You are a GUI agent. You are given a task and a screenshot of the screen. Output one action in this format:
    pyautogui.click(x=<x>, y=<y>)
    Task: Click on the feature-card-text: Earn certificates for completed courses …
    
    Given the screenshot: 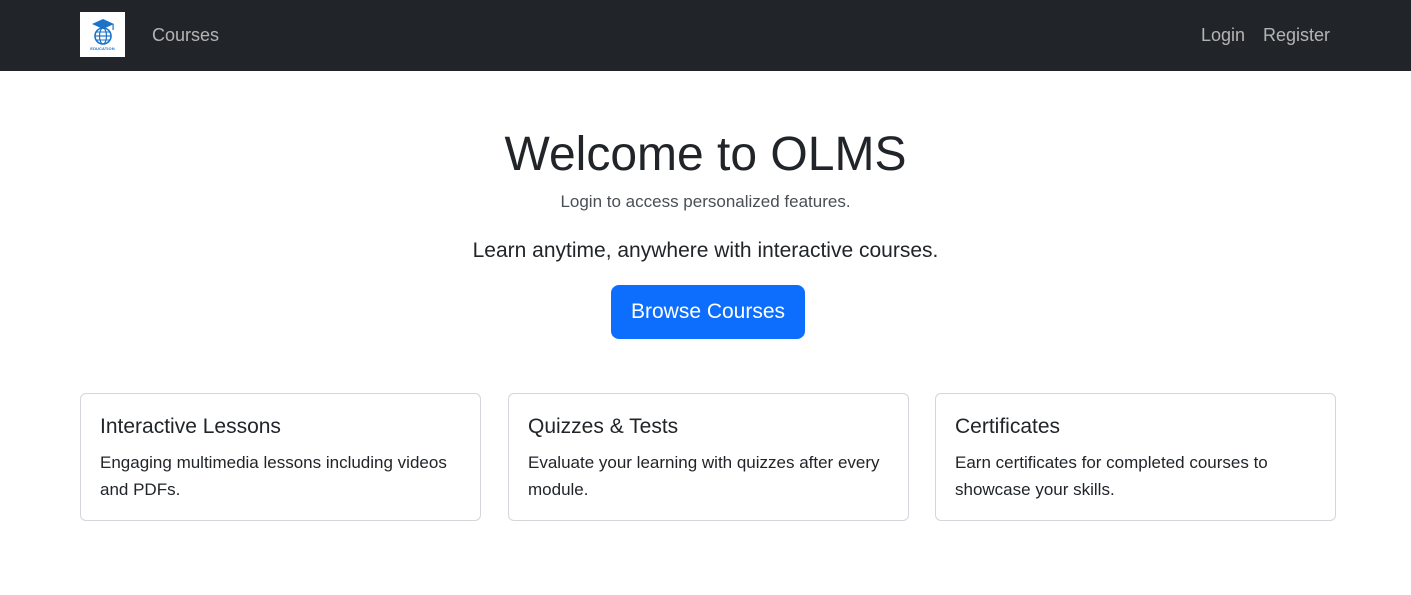 What is the action you would take?
    pyautogui.click(x=1111, y=476)
    